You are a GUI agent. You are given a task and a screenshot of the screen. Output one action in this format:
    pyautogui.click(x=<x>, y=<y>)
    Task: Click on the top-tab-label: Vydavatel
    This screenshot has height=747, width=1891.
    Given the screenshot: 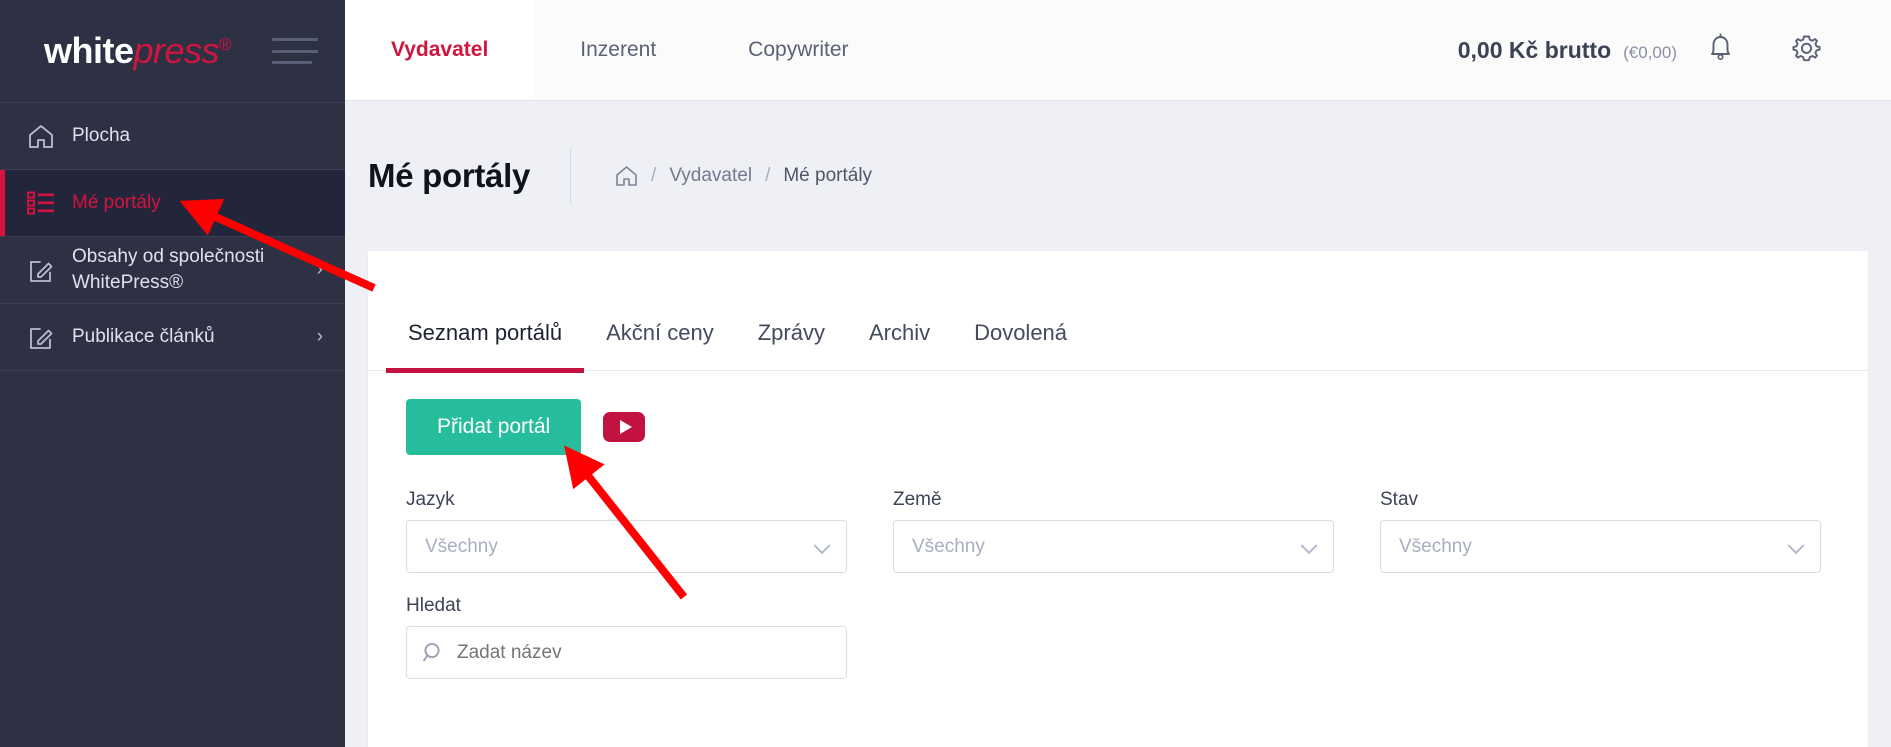 What is the action you would take?
    pyautogui.click(x=440, y=49)
    